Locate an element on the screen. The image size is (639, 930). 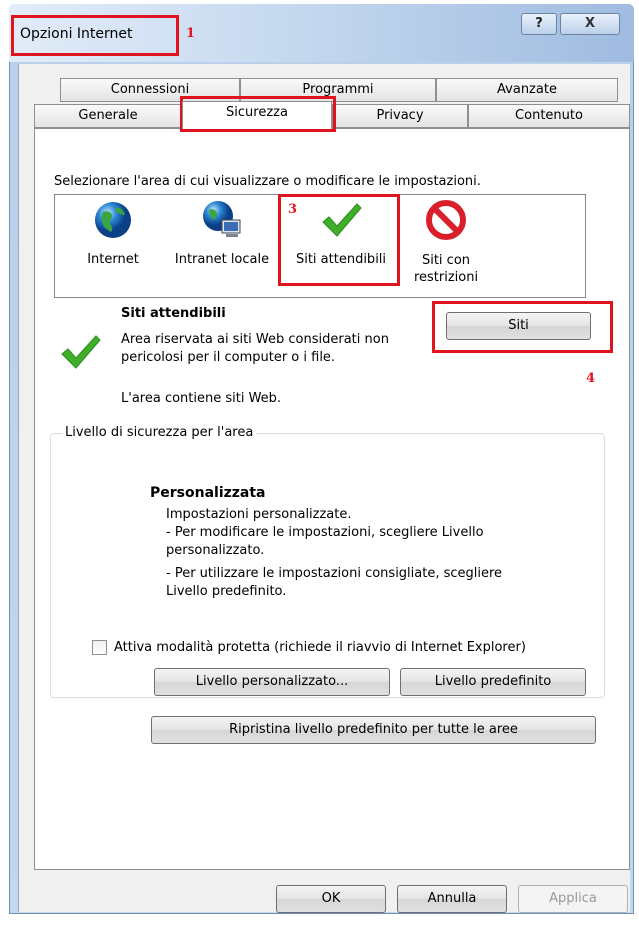
globe-network-icon is located at coordinates (222, 220).